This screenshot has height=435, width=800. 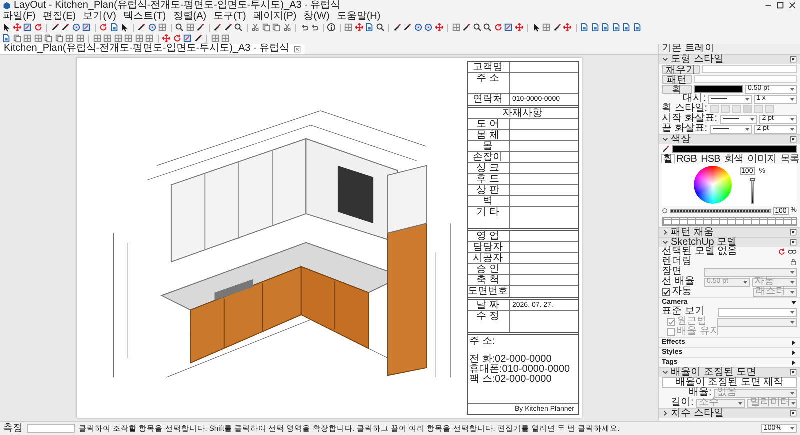 I want to click on chain-link-icon, so click(x=792, y=252).